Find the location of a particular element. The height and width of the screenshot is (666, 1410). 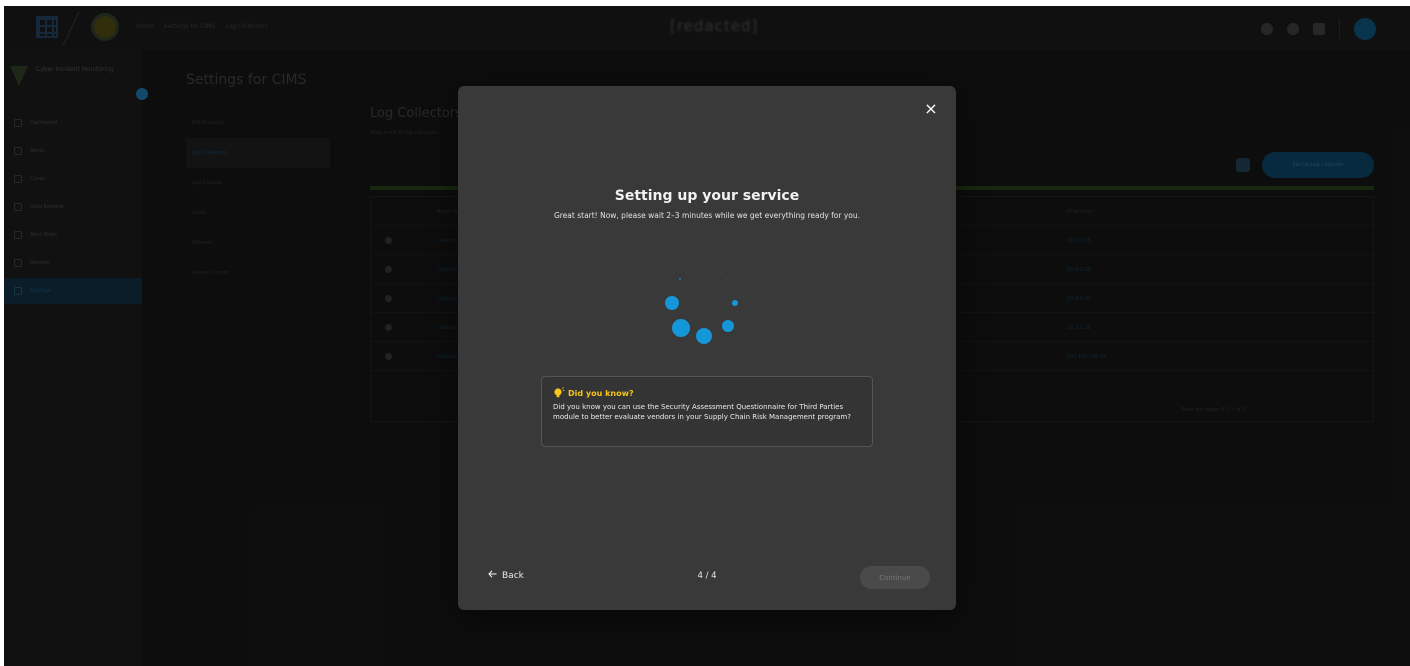

loading-spinner is located at coordinates (707, 310).